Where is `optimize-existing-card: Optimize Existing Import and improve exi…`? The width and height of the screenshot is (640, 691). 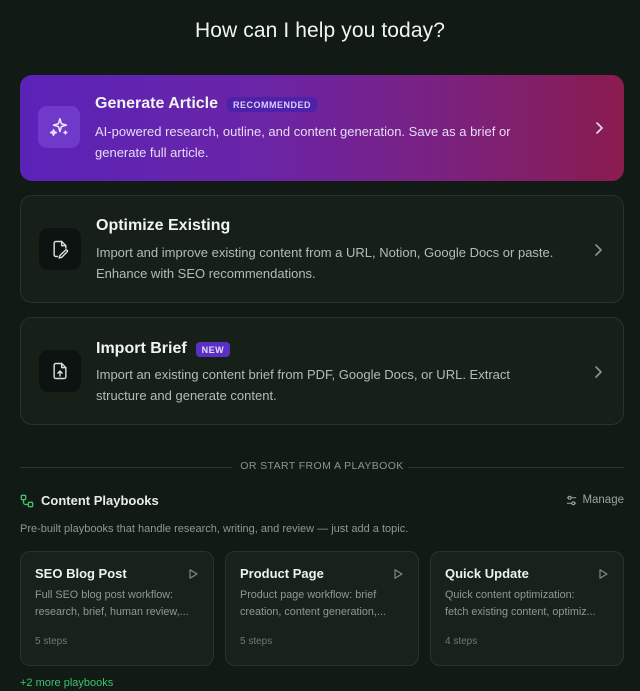 optimize-existing-card: Optimize Existing Import and improve exi… is located at coordinates (322, 249).